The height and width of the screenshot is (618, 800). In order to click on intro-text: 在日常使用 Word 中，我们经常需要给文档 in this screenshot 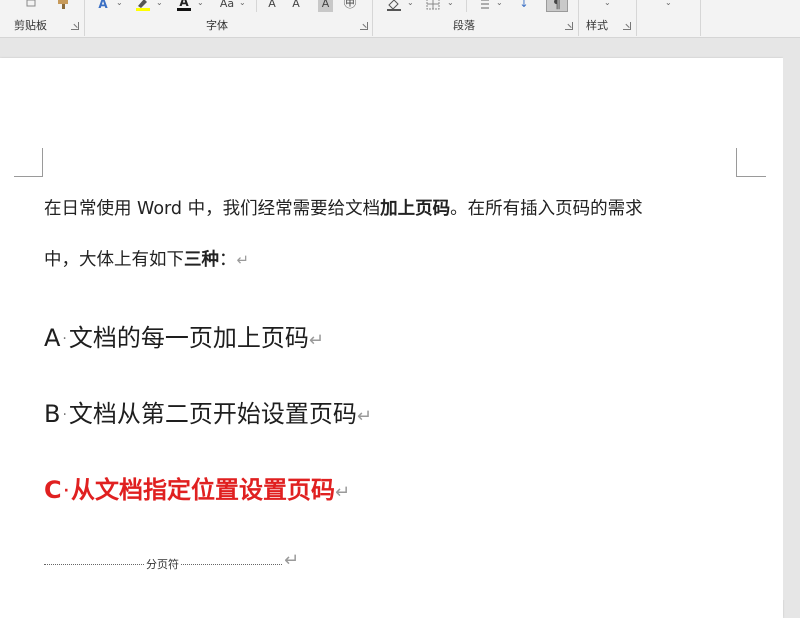, I will do `click(212, 209)`.